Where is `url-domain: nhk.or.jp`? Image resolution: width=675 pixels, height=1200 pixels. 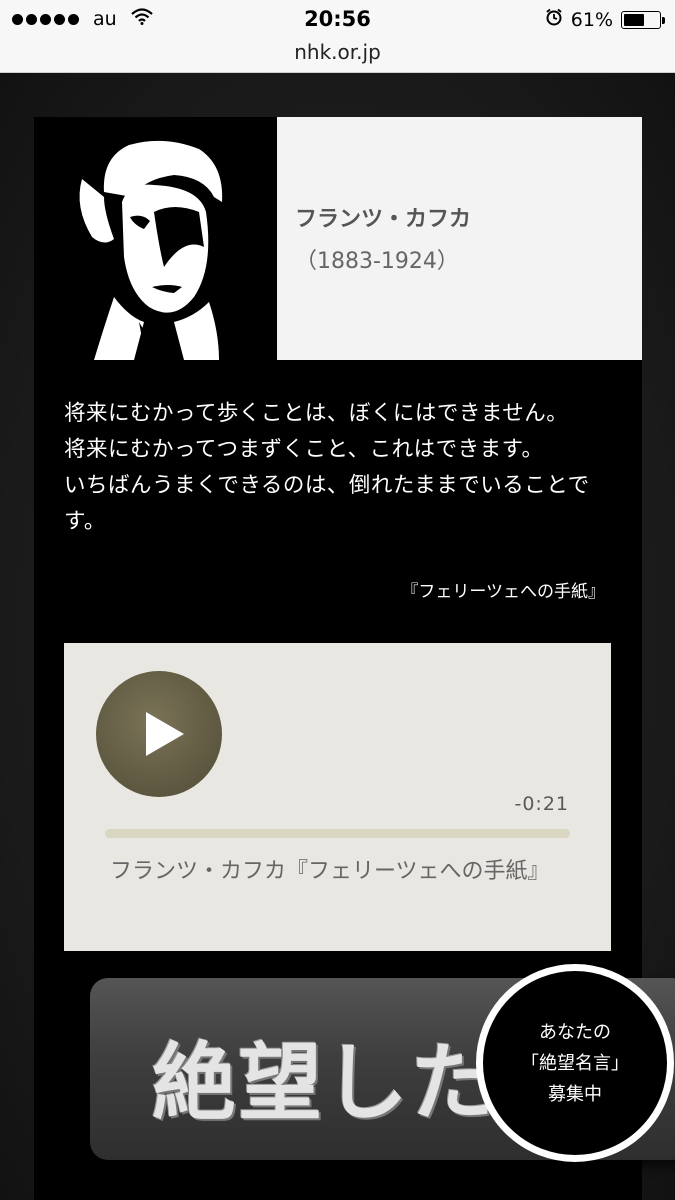
url-domain: nhk.or.jp is located at coordinates (337, 52).